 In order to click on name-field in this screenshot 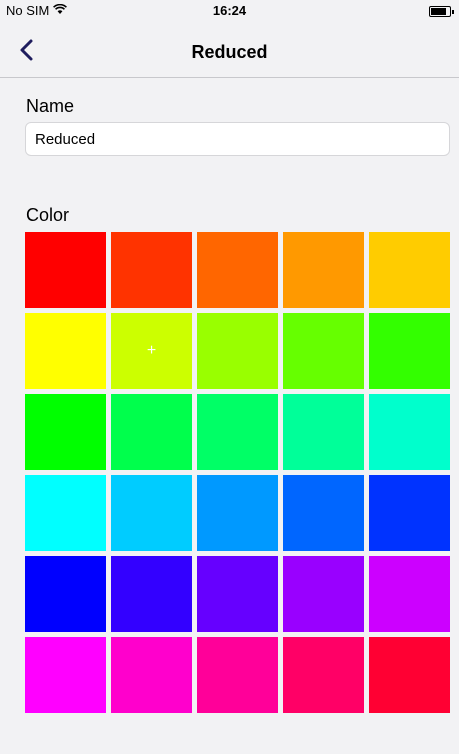, I will do `click(237, 139)`.